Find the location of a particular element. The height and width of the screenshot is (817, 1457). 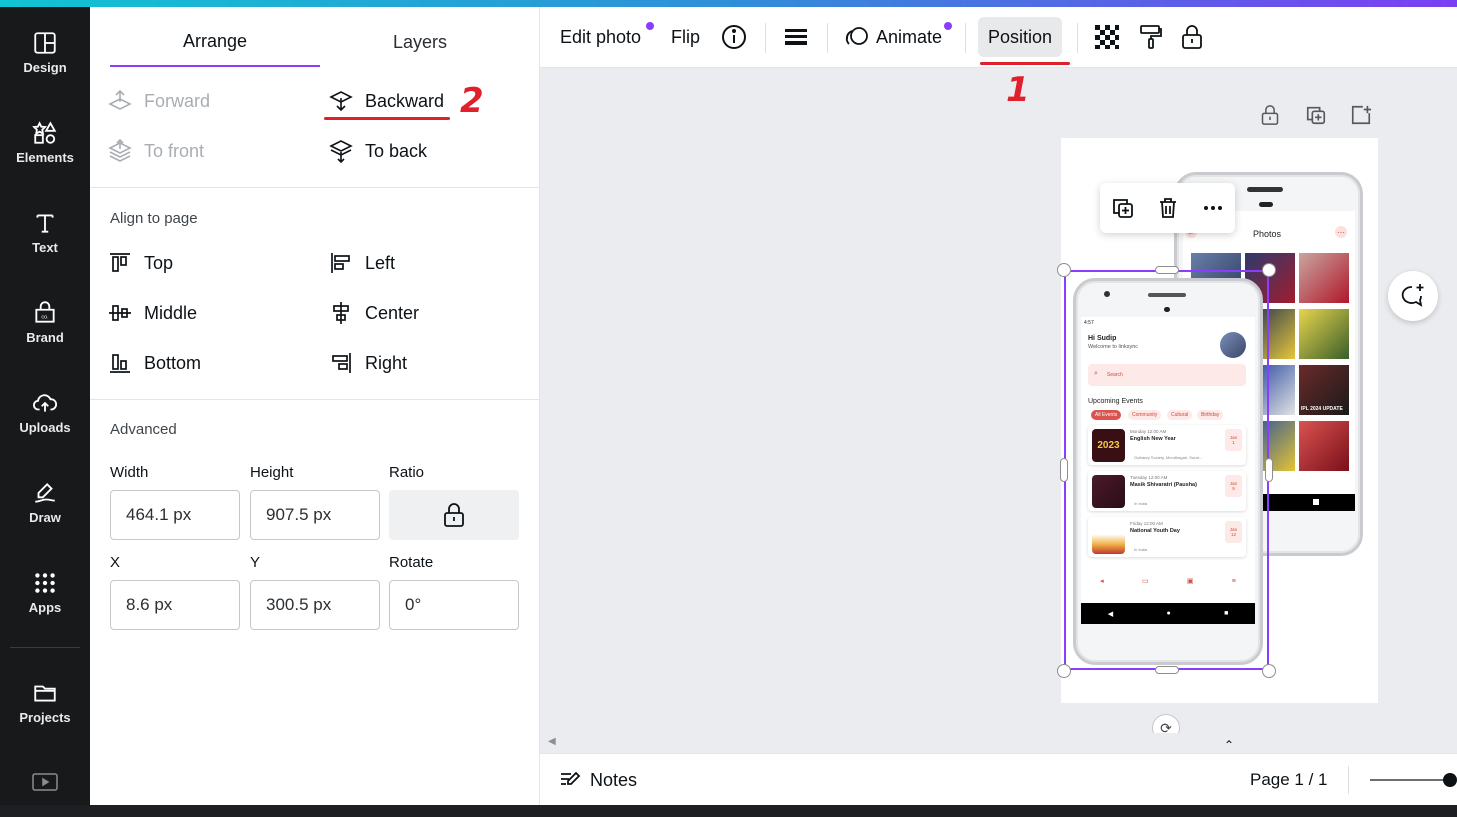

to-back-button: To back is located at coordinates (377, 151).